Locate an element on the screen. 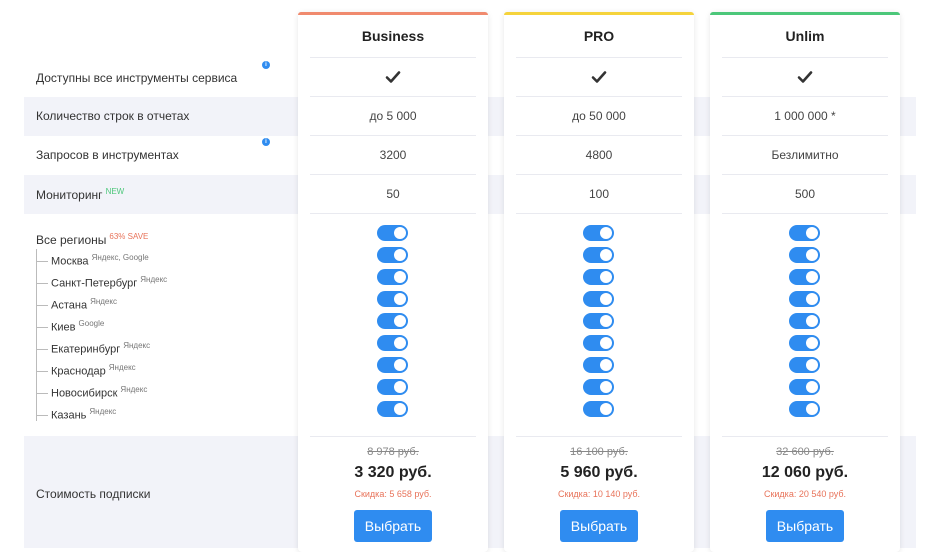  region-label: Казань Яндекс is located at coordinates (76, 414).